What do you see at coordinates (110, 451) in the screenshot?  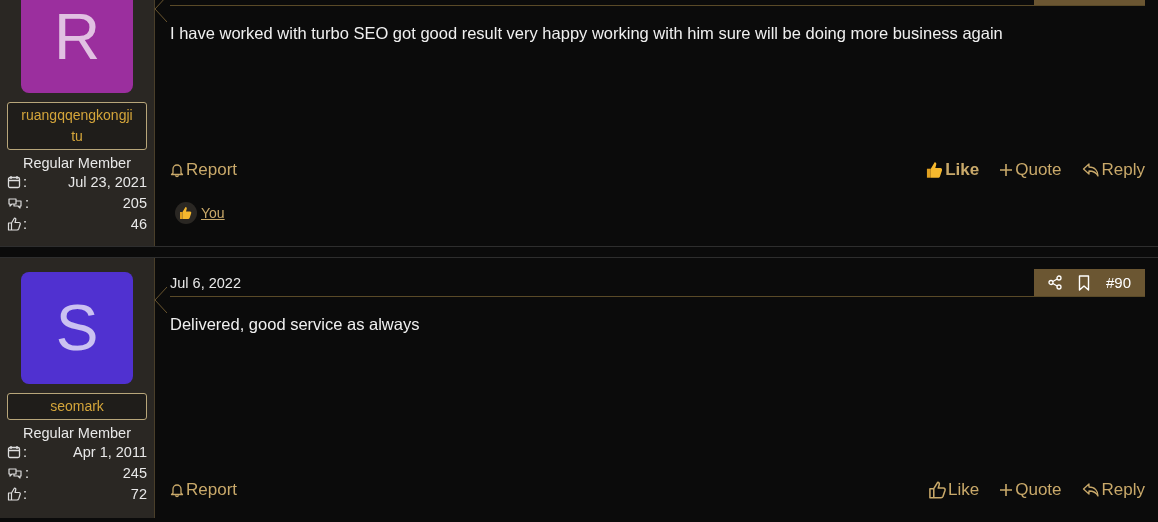 I see `joined-date: Apr 1, 2011` at bounding box center [110, 451].